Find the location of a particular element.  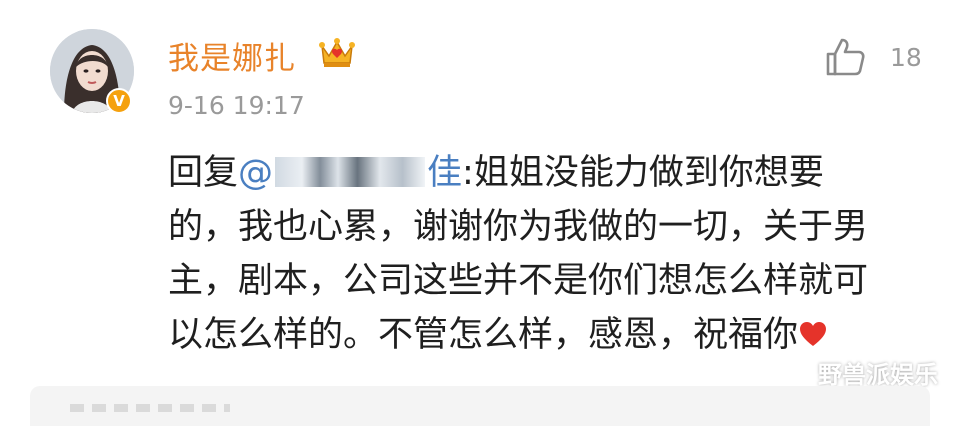

comment-line-2: 的，我也心累，谢谢你为我做的一切，关于男 is located at coordinates (518, 227).